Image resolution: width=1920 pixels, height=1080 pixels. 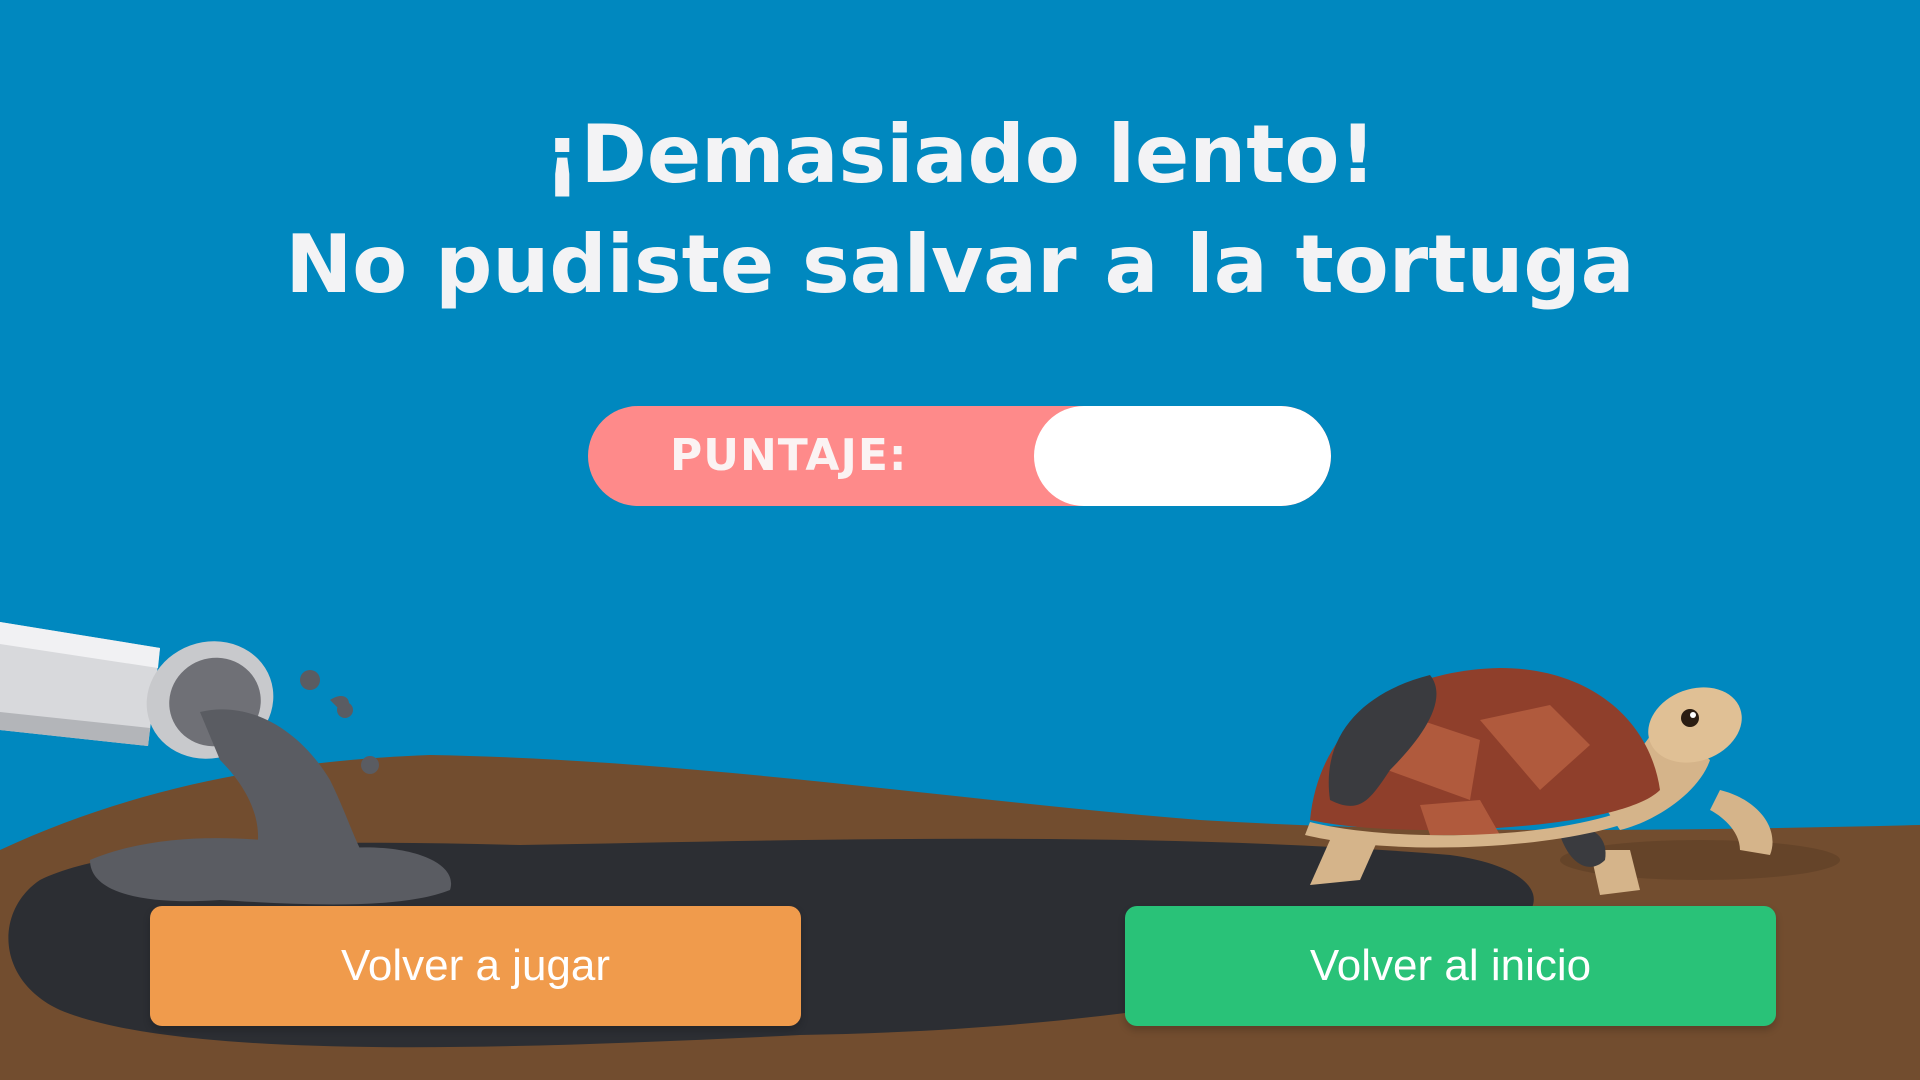 I want to click on replay-button-label: Volver a jugar, so click(x=475, y=965).